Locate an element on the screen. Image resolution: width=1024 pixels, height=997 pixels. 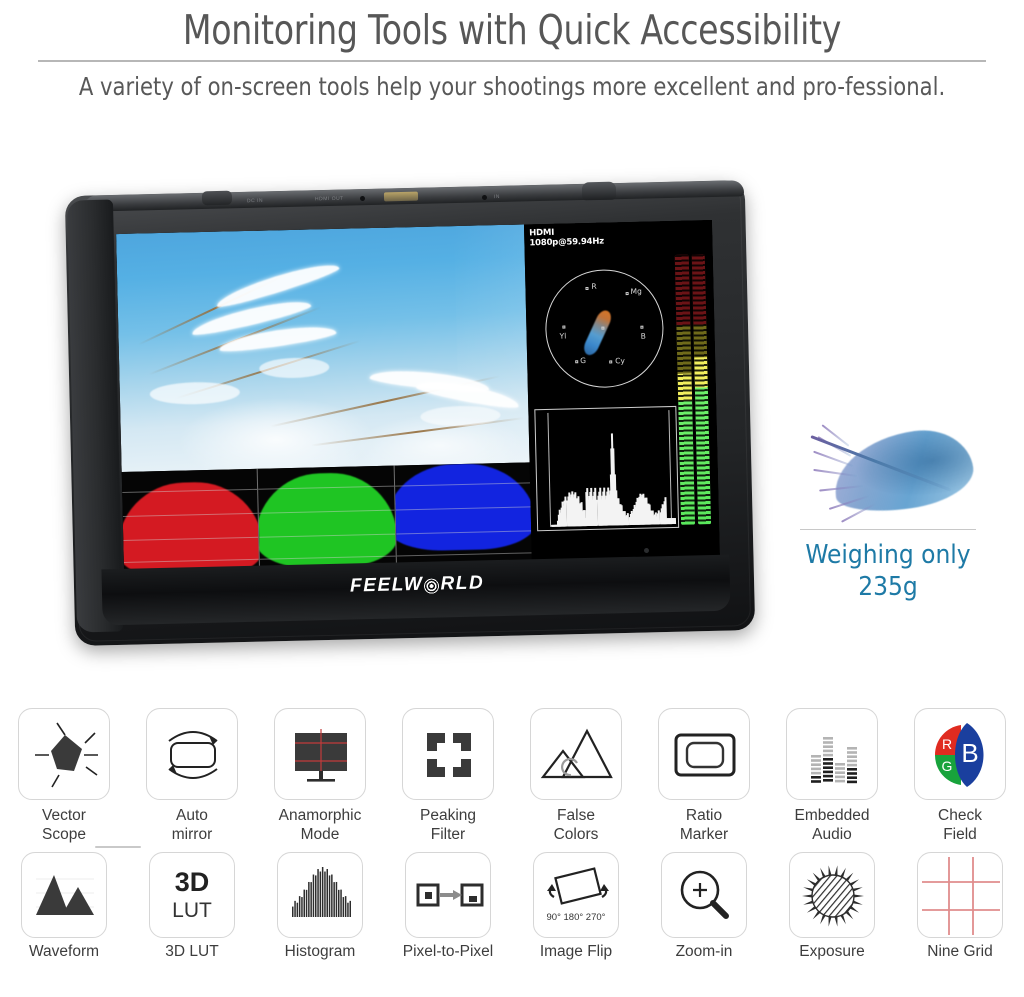
weight-callout: Weighing only 235g is located at coordinates (888, 509).